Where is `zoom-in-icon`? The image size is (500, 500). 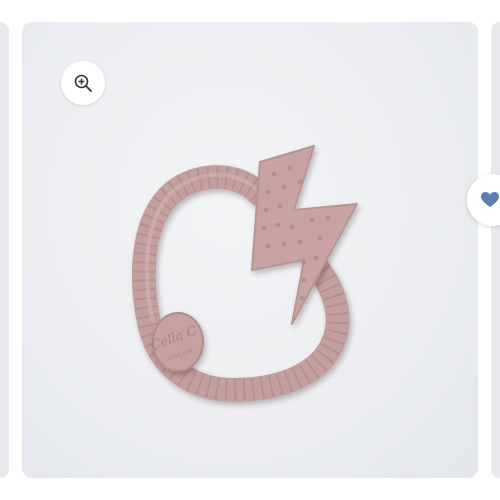 zoom-in-icon is located at coordinates (83, 83).